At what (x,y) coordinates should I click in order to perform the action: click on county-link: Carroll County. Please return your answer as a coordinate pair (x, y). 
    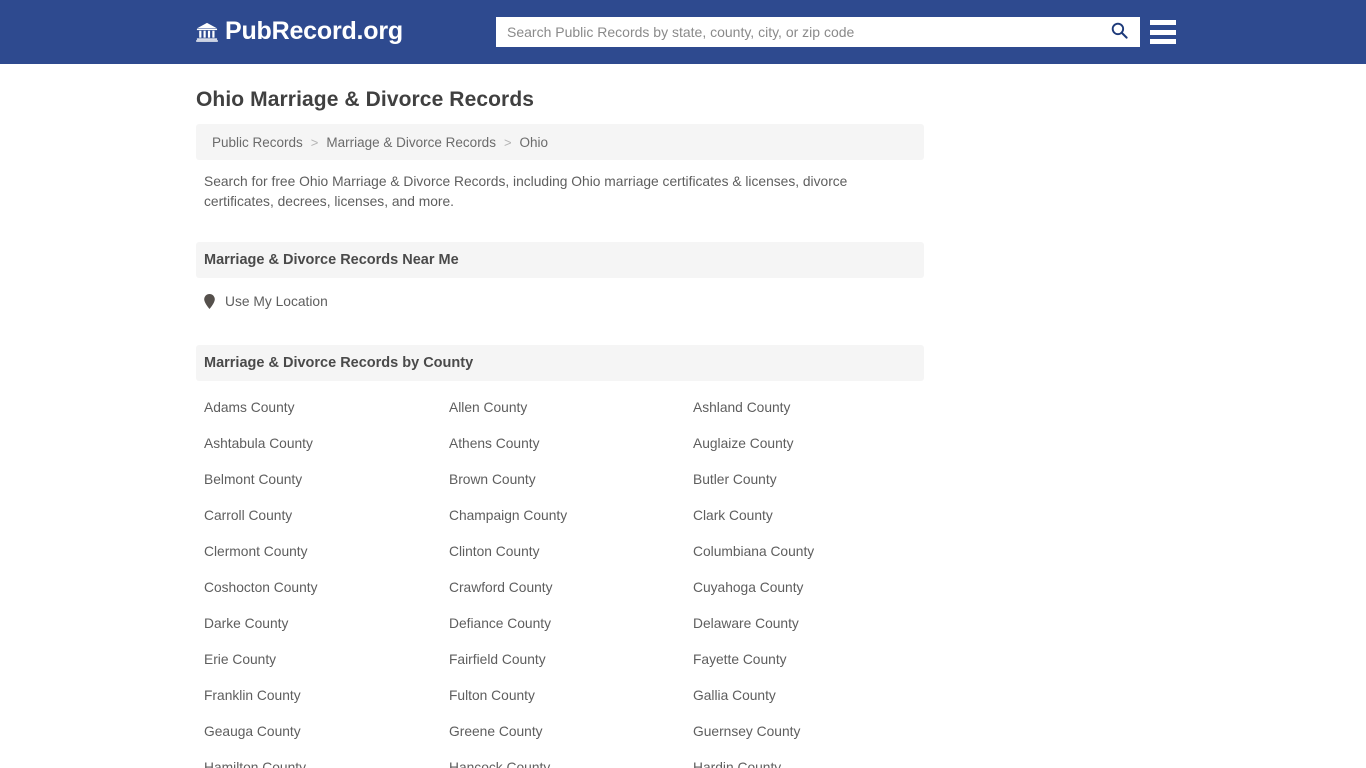
    Looking at the image, I should click on (326, 516).